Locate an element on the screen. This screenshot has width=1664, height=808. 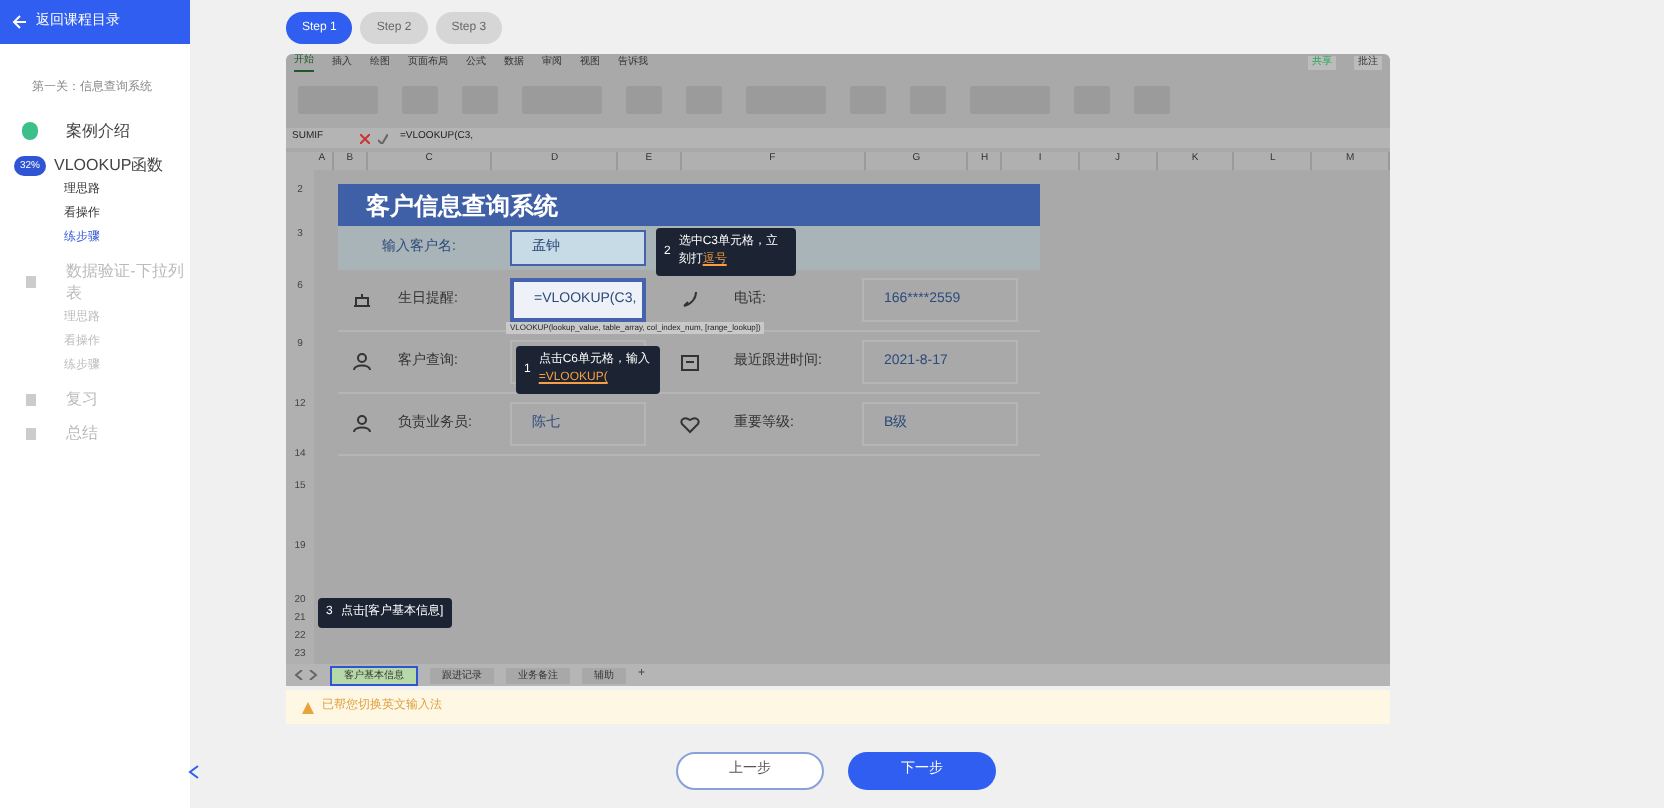
warning-icon is located at coordinates (308, 707).